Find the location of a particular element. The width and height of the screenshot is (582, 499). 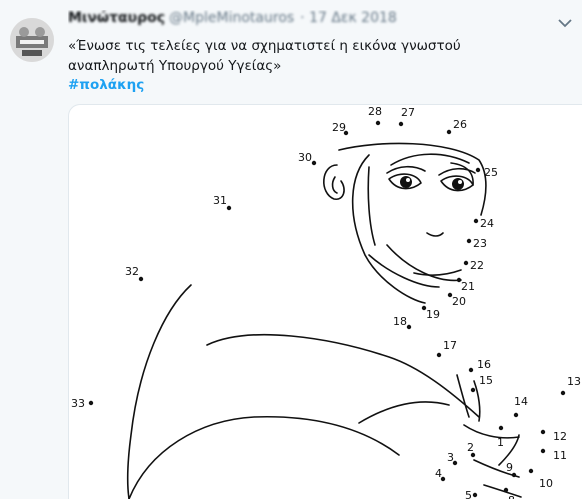

dot-28: 28 is located at coordinates (375, 115).